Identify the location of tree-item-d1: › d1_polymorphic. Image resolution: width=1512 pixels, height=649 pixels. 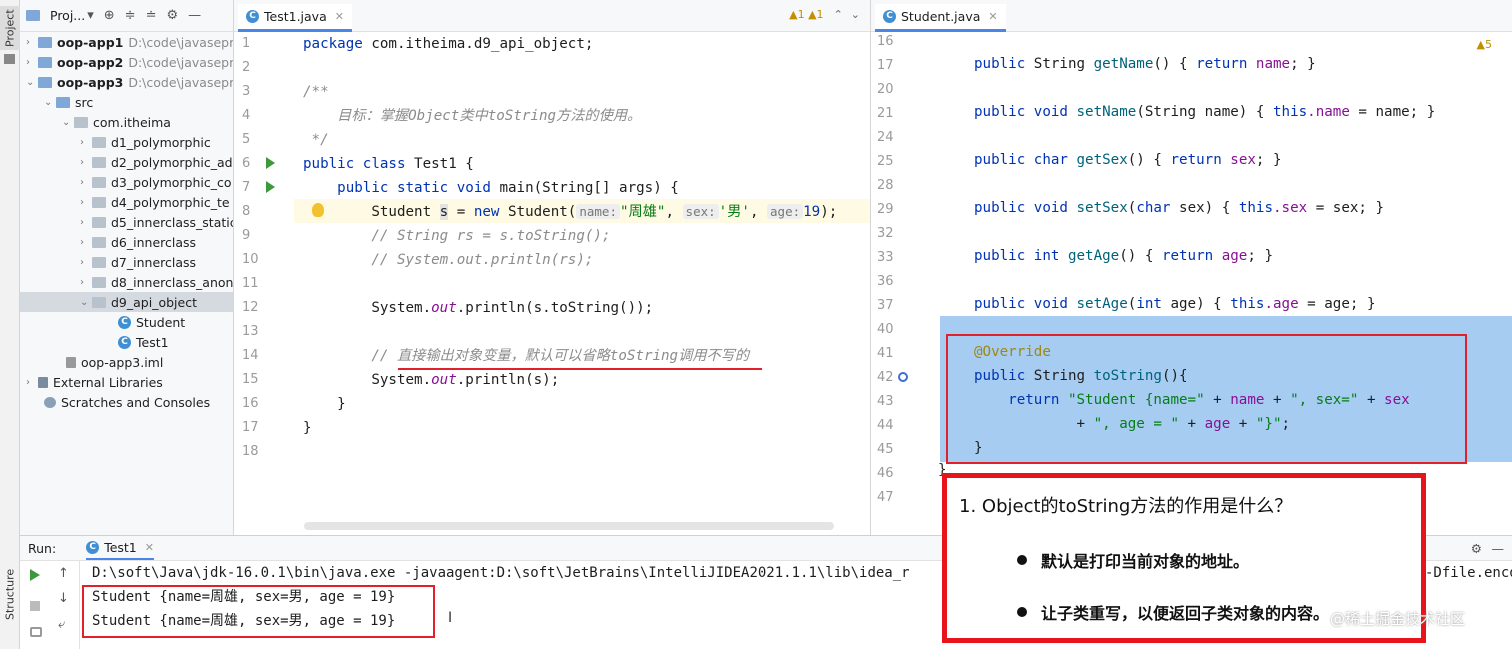
(145, 142).